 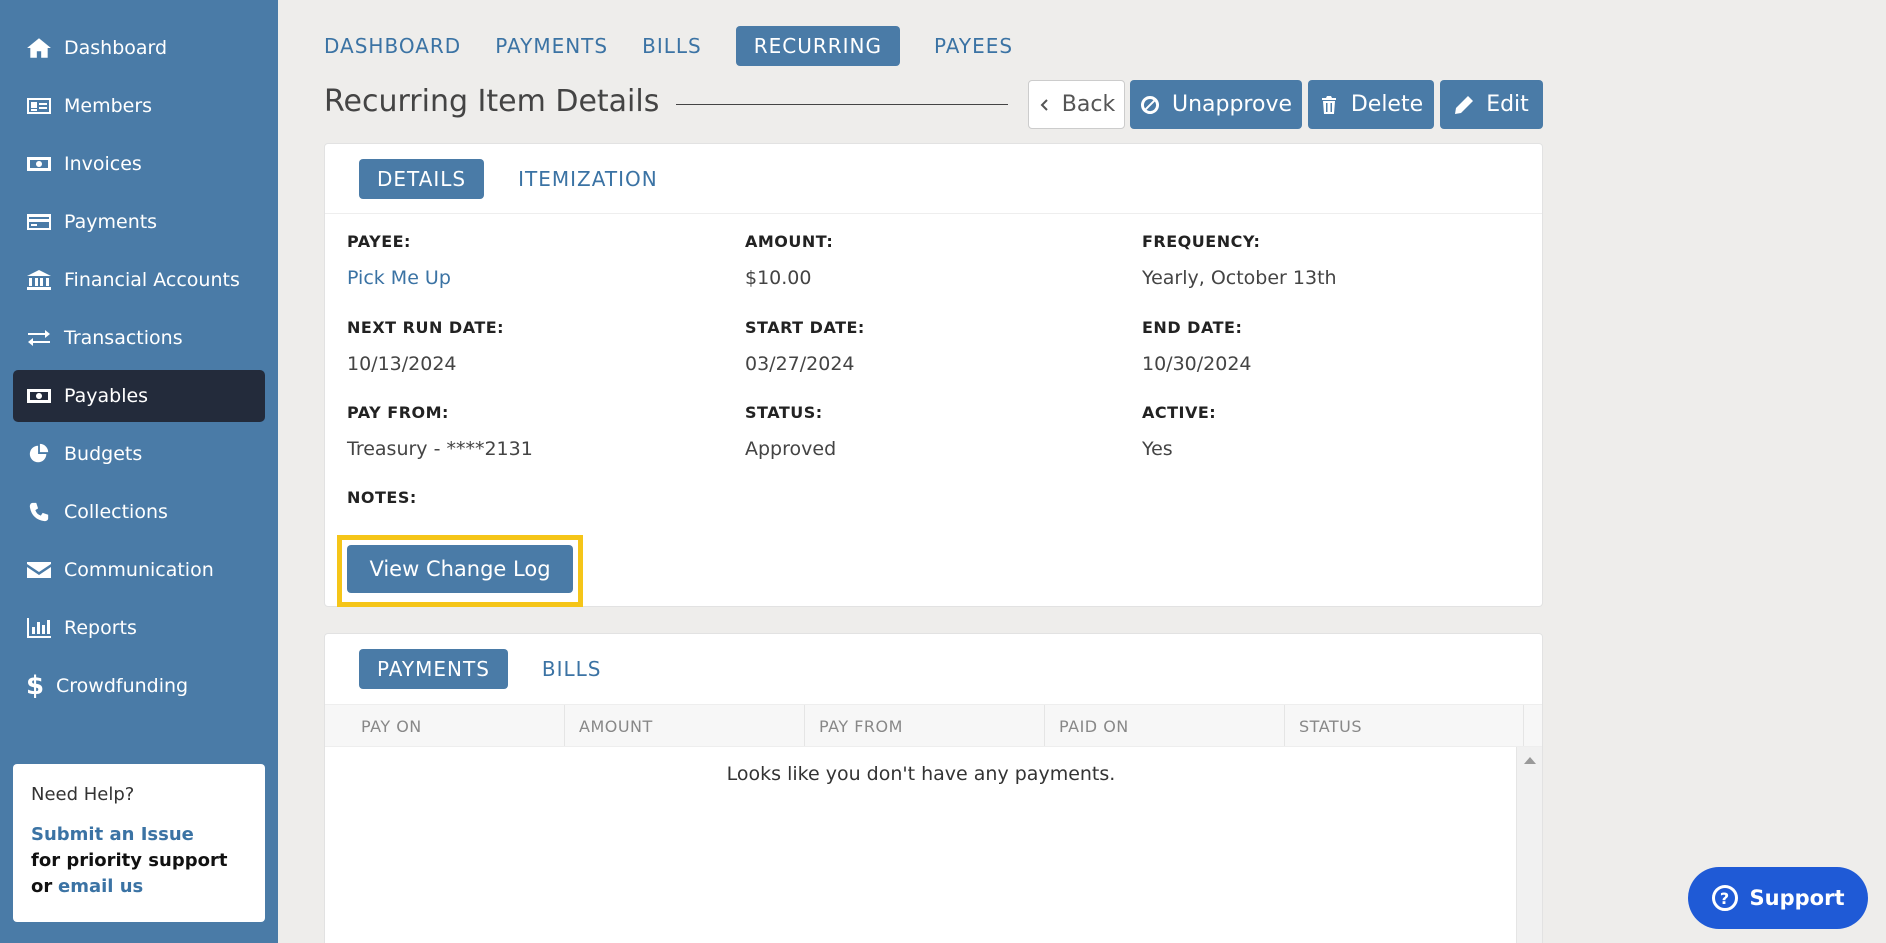 I want to click on sidebar-item-budgets: Budgets, so click(x=139, y=454).